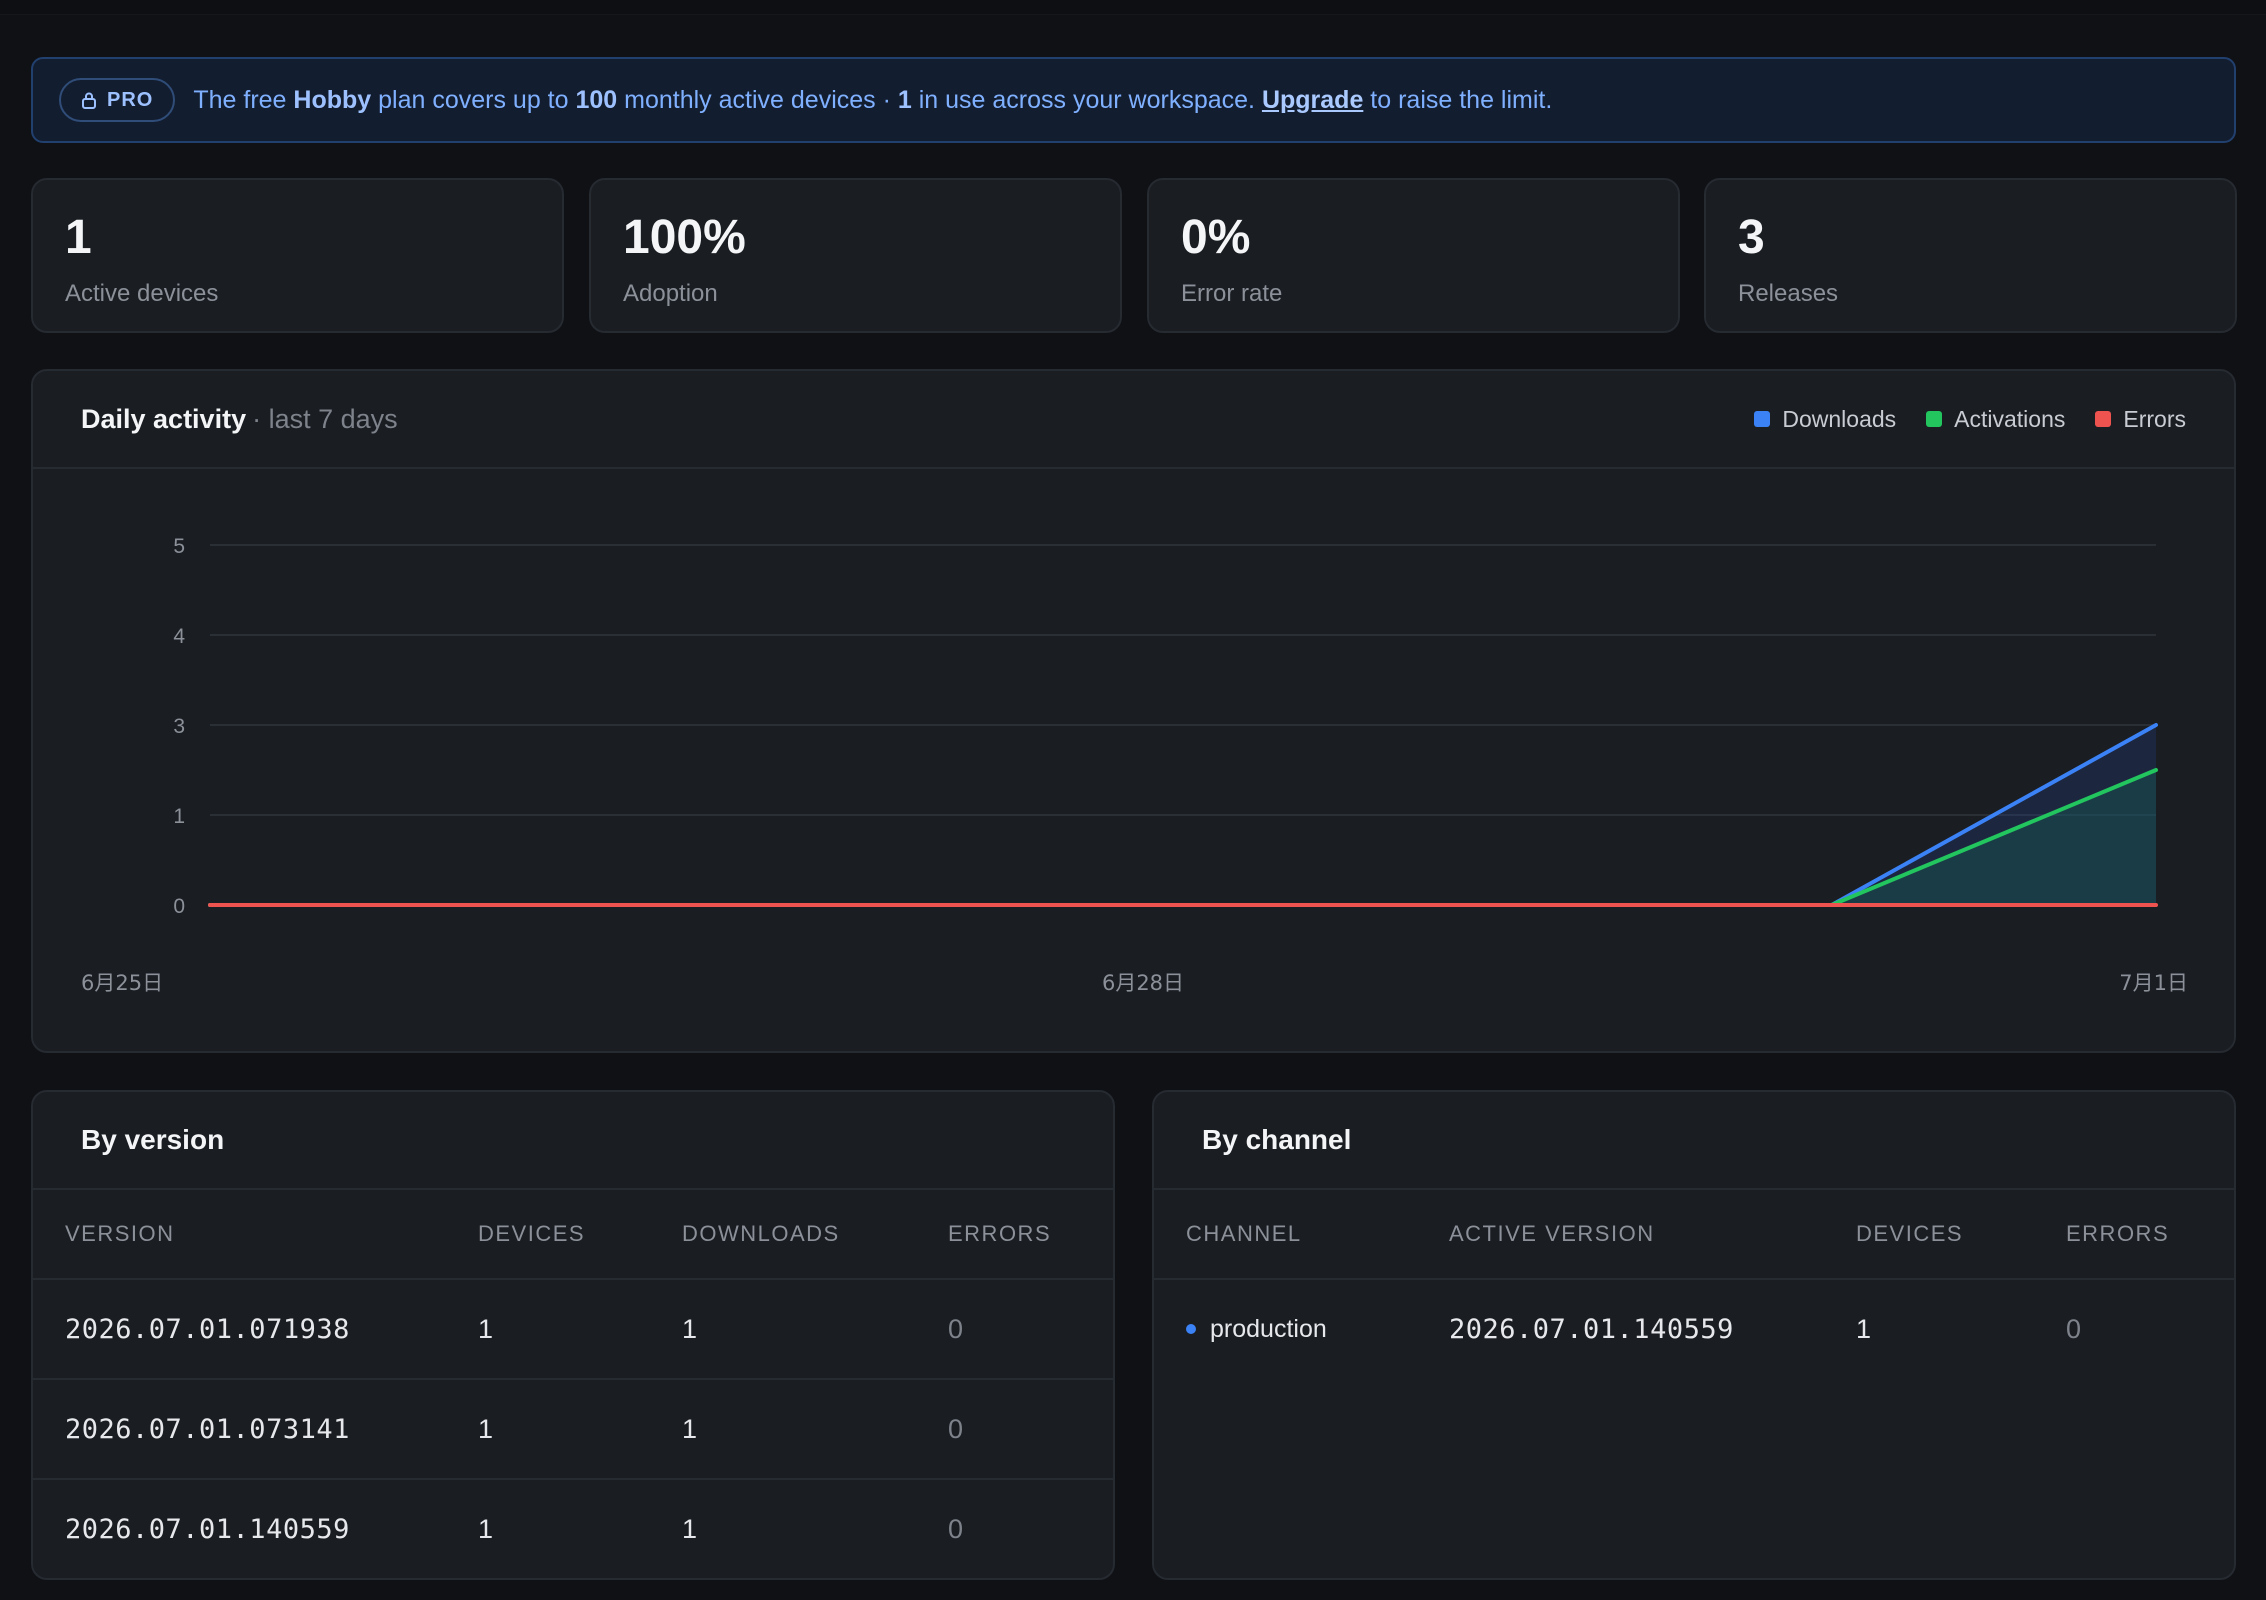 The image size is (2266, 1600). I want to click on pro-badge: PRO, so click(117, 100).